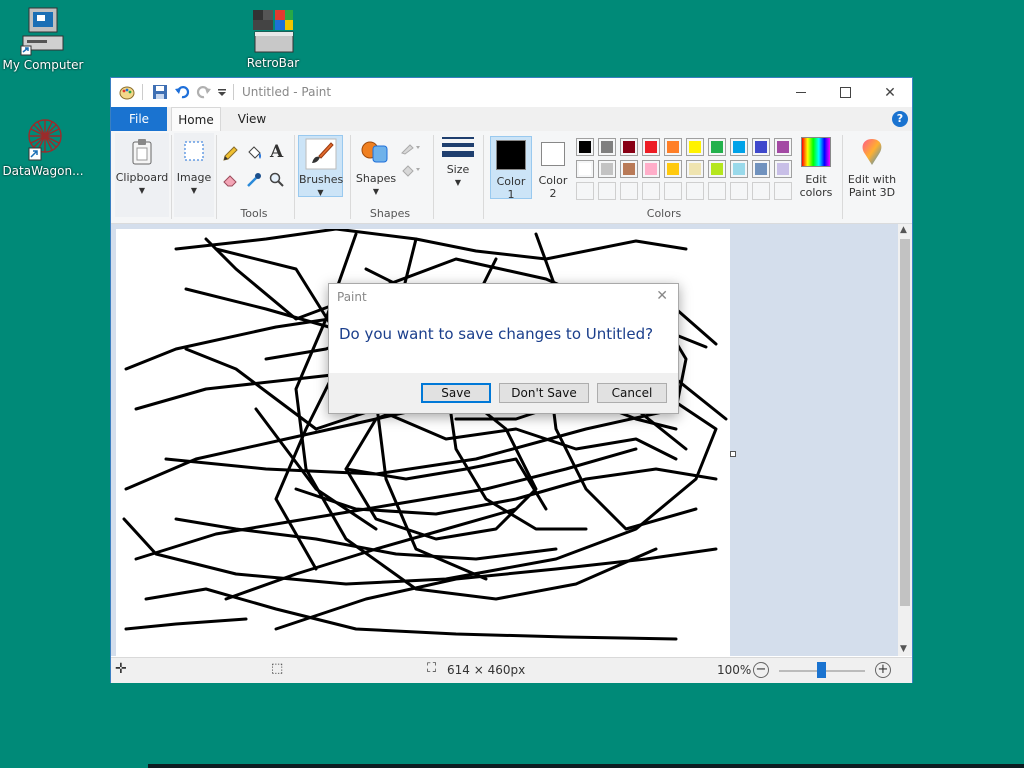  I want to click on edit-colors-label-1: Edit, so click(816, 179).